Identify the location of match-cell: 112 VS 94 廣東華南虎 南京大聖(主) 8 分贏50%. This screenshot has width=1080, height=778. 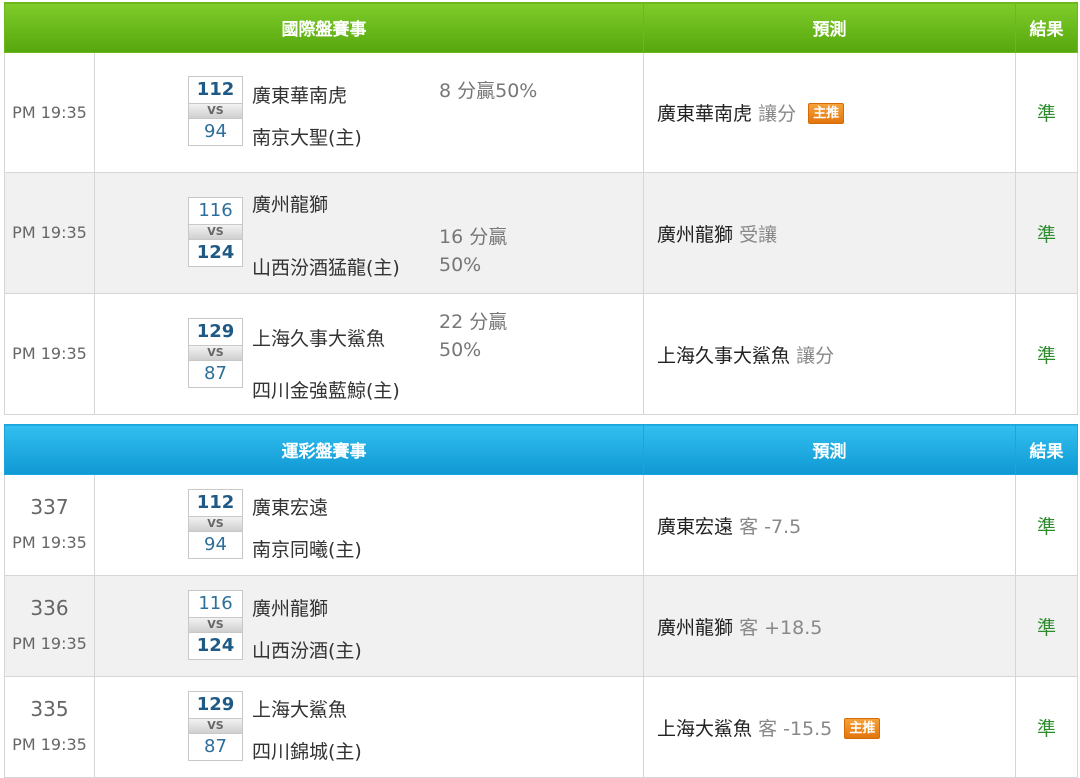
(369, 112).